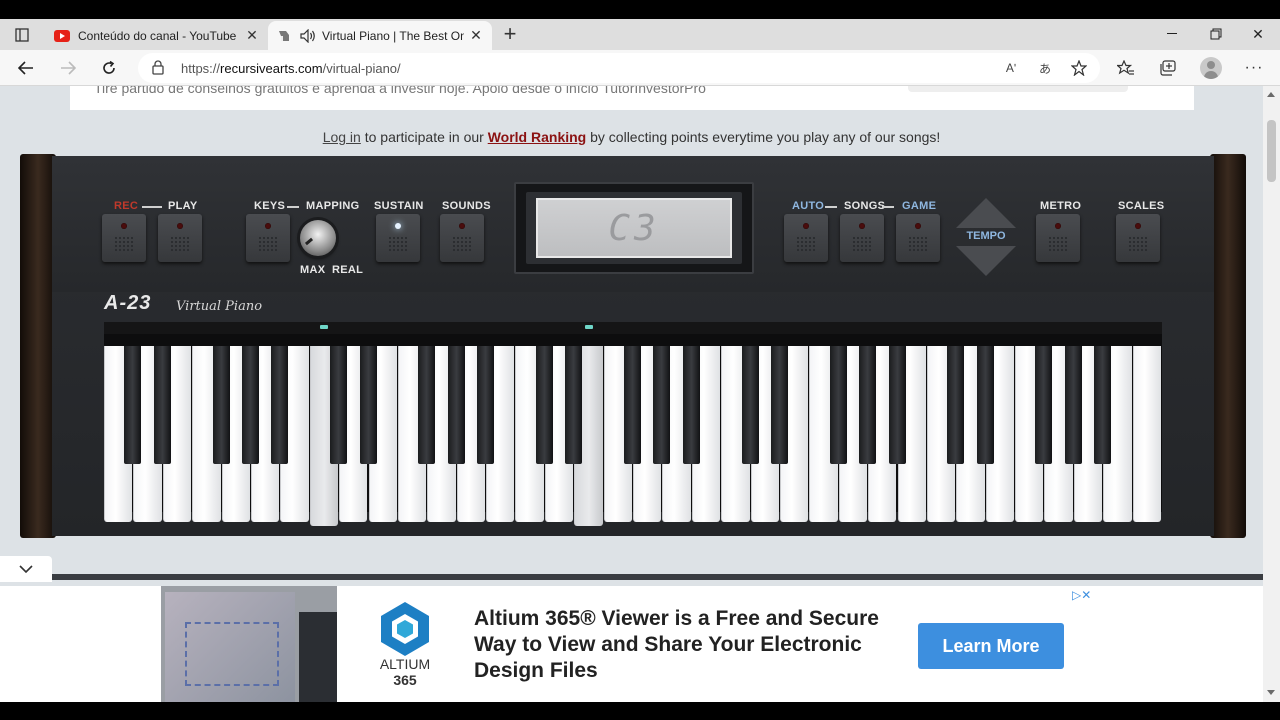 The width and height of the screenshot is (1280, 720). What do you see at coordinates (1141, 206) in the screenshot?
I see `scales-label: SCALES` at bounding box center [1141, 206].